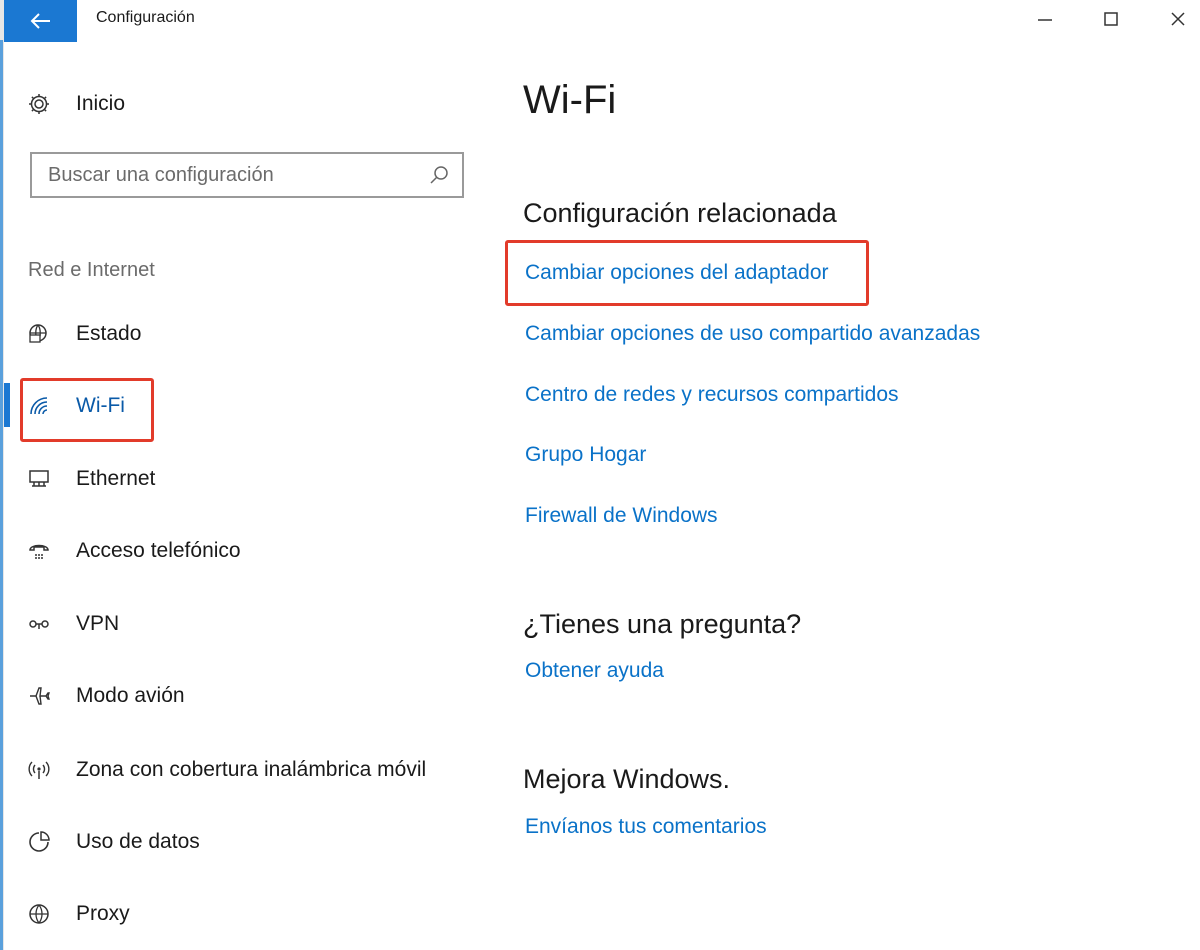 This screenshot has width=1200, height=950. What do you see at coordinates (116, 478) in the screenshot?
I see `sidebar-item-label: Ethernet` at bounding box center [116, 478].